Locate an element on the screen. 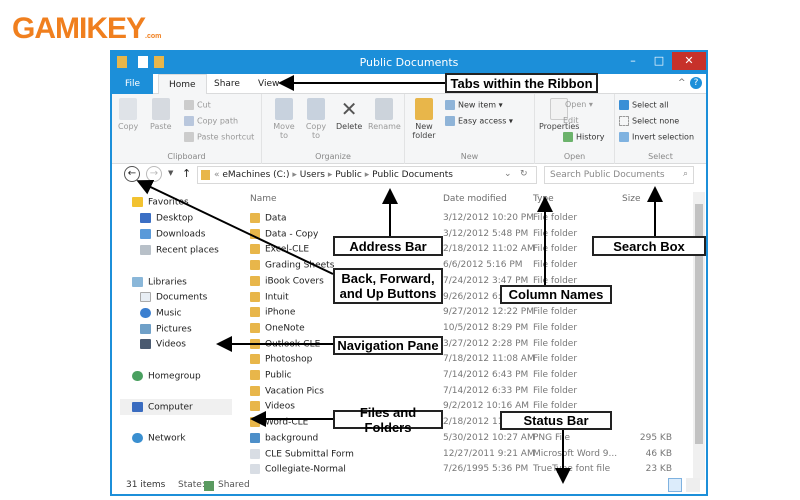 The image size is (800, 500). annotation-files-folders: Files and Folders is located at coordinates (388, 420).